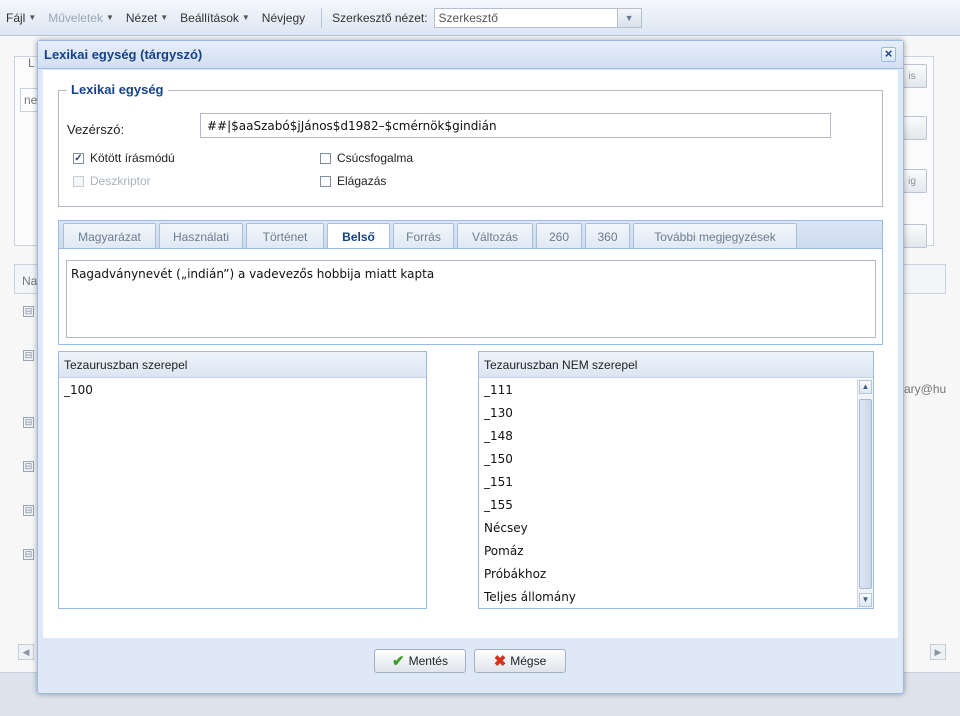  I want to click on grid-header-label: Tezauruszban szerepel, so click(126, 364).